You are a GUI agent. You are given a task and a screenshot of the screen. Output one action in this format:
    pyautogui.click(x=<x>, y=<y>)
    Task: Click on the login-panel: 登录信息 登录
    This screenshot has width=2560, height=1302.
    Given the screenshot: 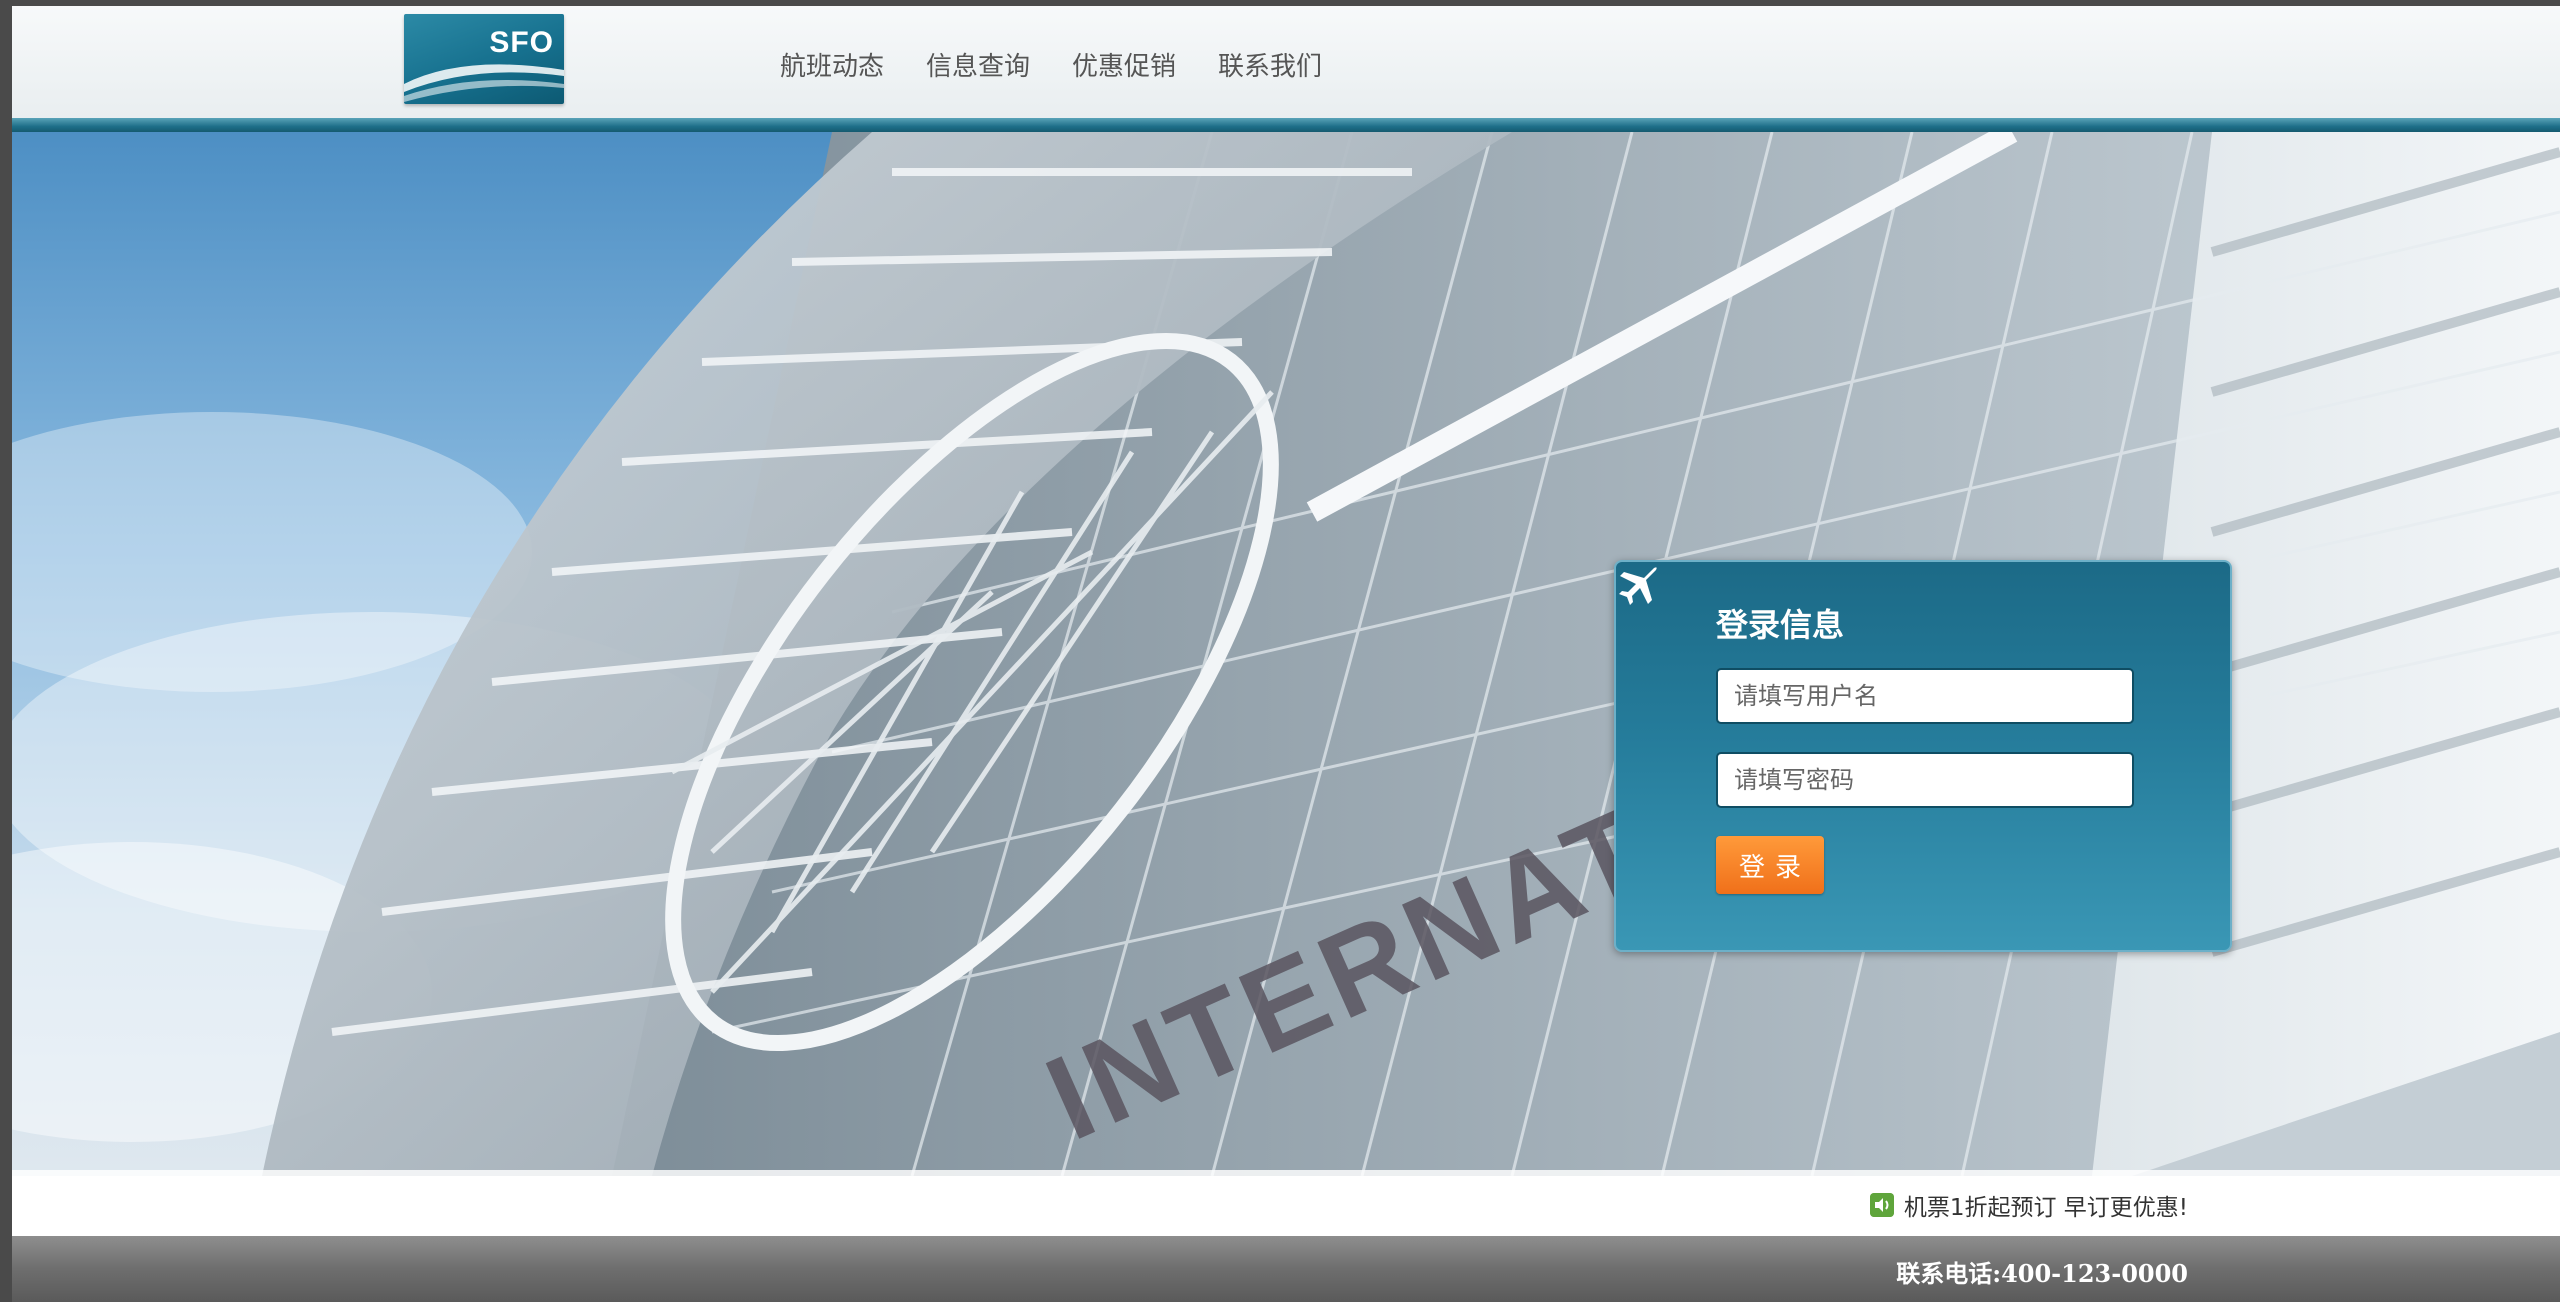 What is the action you would take?
    pyautogui.click(x=1923, y=756)
    